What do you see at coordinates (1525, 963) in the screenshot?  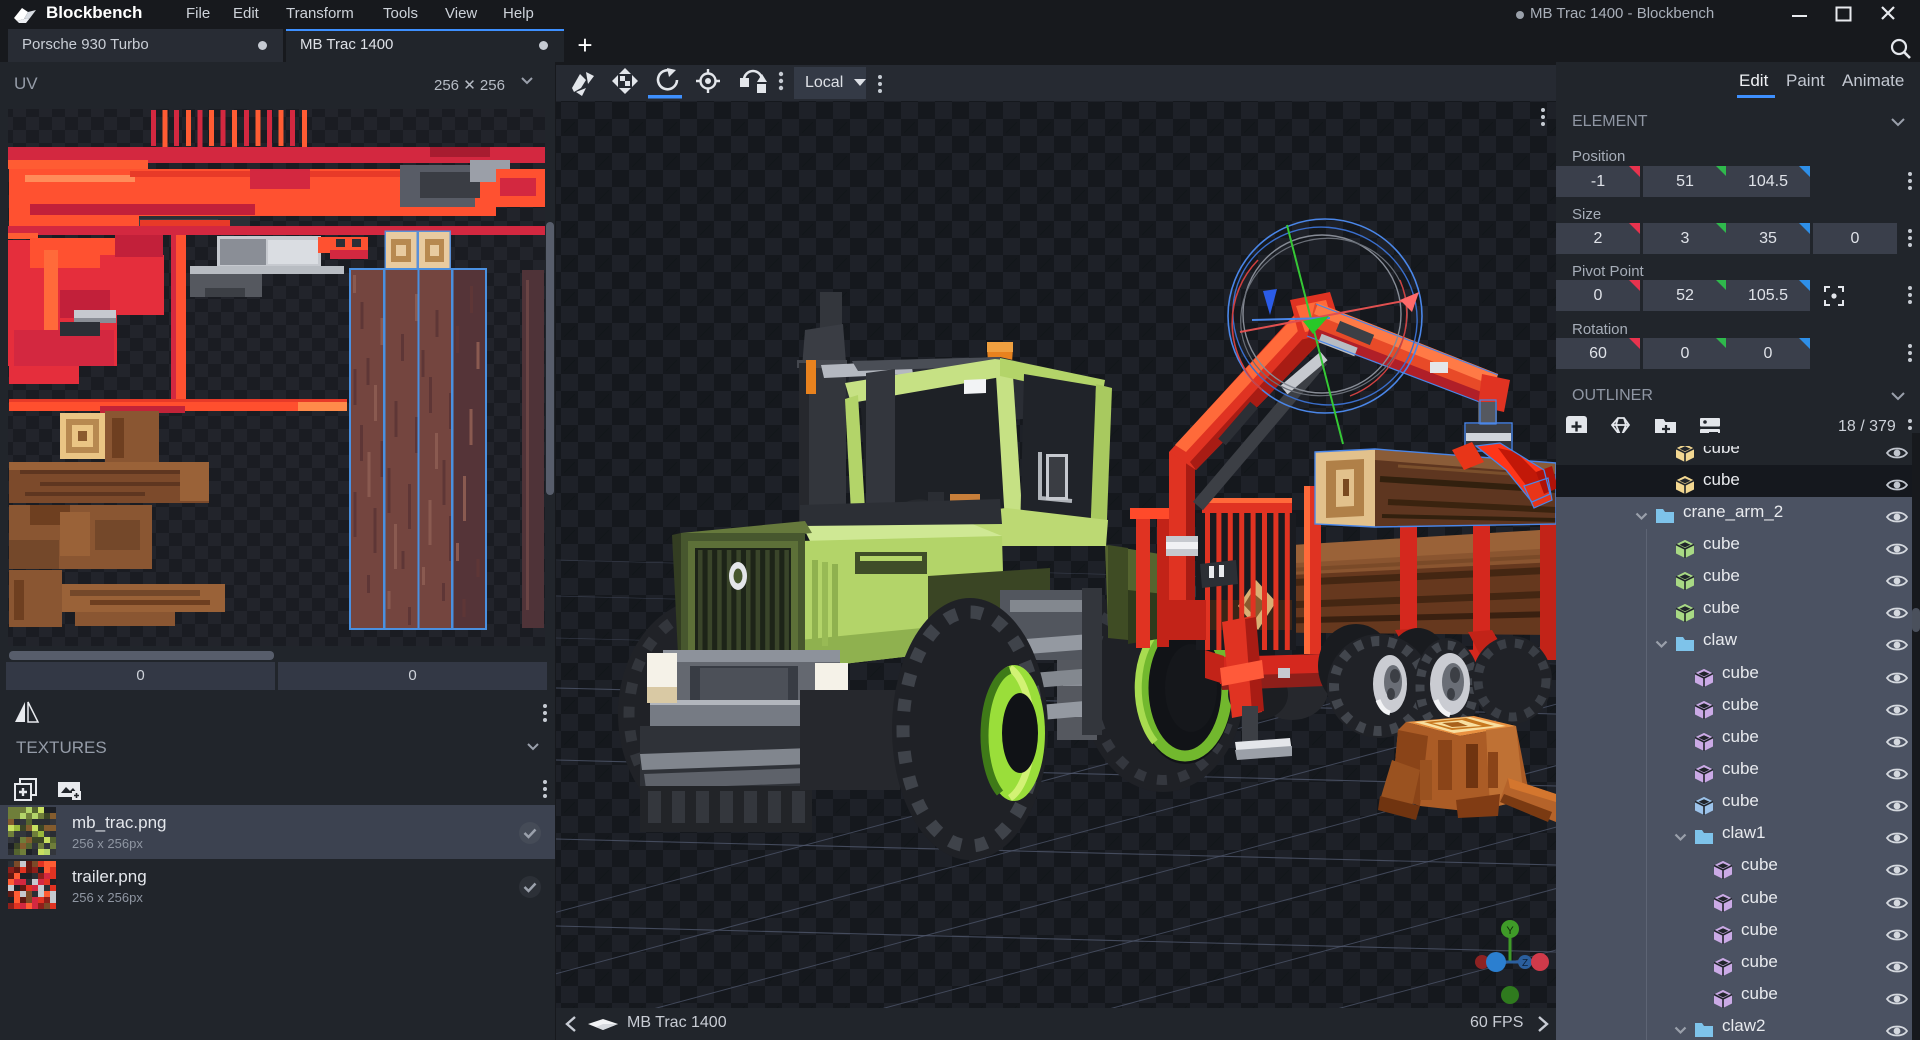 I see `svg-text: Z` at bounding box center [1525, 963].